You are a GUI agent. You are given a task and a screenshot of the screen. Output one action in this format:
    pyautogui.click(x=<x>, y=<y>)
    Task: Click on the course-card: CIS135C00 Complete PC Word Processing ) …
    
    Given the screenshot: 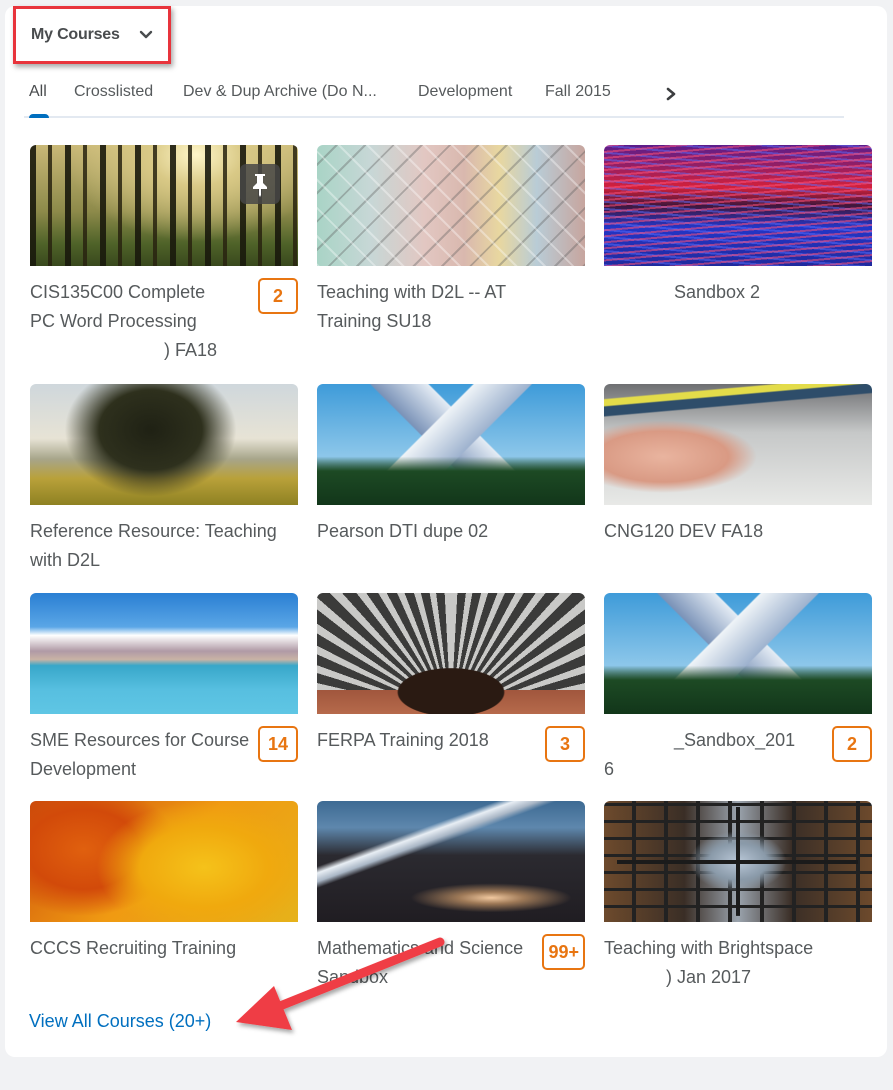 What is the action you would take?
    pyautogui.click(x=164, y=252)
    